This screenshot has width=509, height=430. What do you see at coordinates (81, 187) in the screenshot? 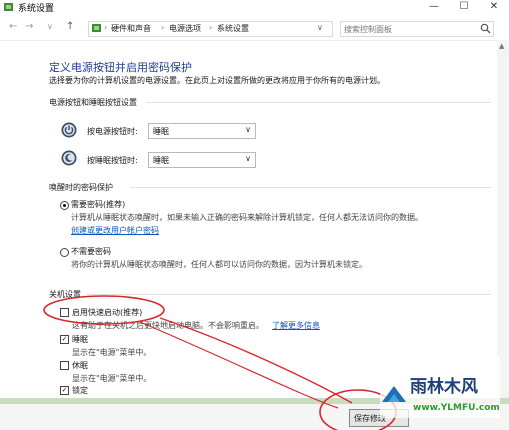
I see `section-header-wake-password: 唤醒时的密码保护` at bounding box center [81, 187].